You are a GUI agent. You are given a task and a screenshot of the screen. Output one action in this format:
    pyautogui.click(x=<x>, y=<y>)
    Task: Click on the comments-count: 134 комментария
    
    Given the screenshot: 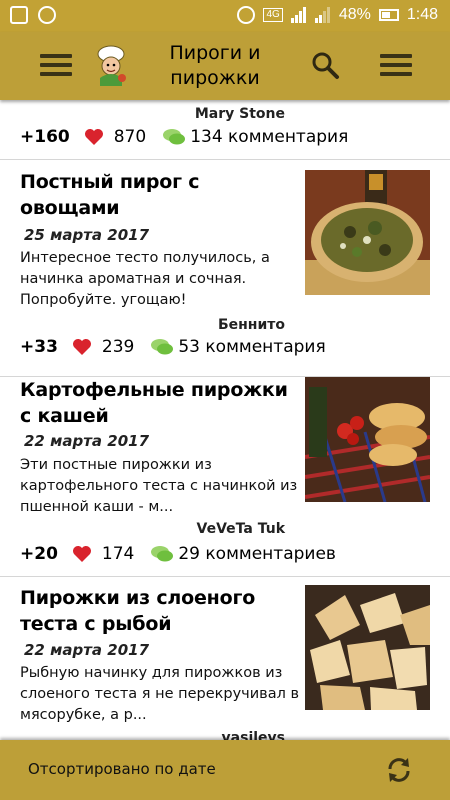 What is the action you would take?
    pyautogui.click(x=269, y=137)
    